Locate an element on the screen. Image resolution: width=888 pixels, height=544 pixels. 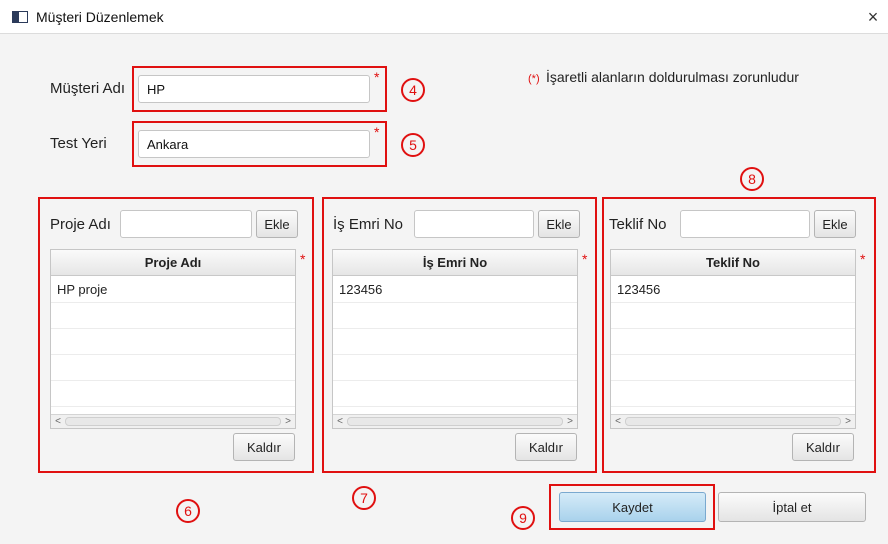
table-row: HP proje is located at coordinates (173, 290).